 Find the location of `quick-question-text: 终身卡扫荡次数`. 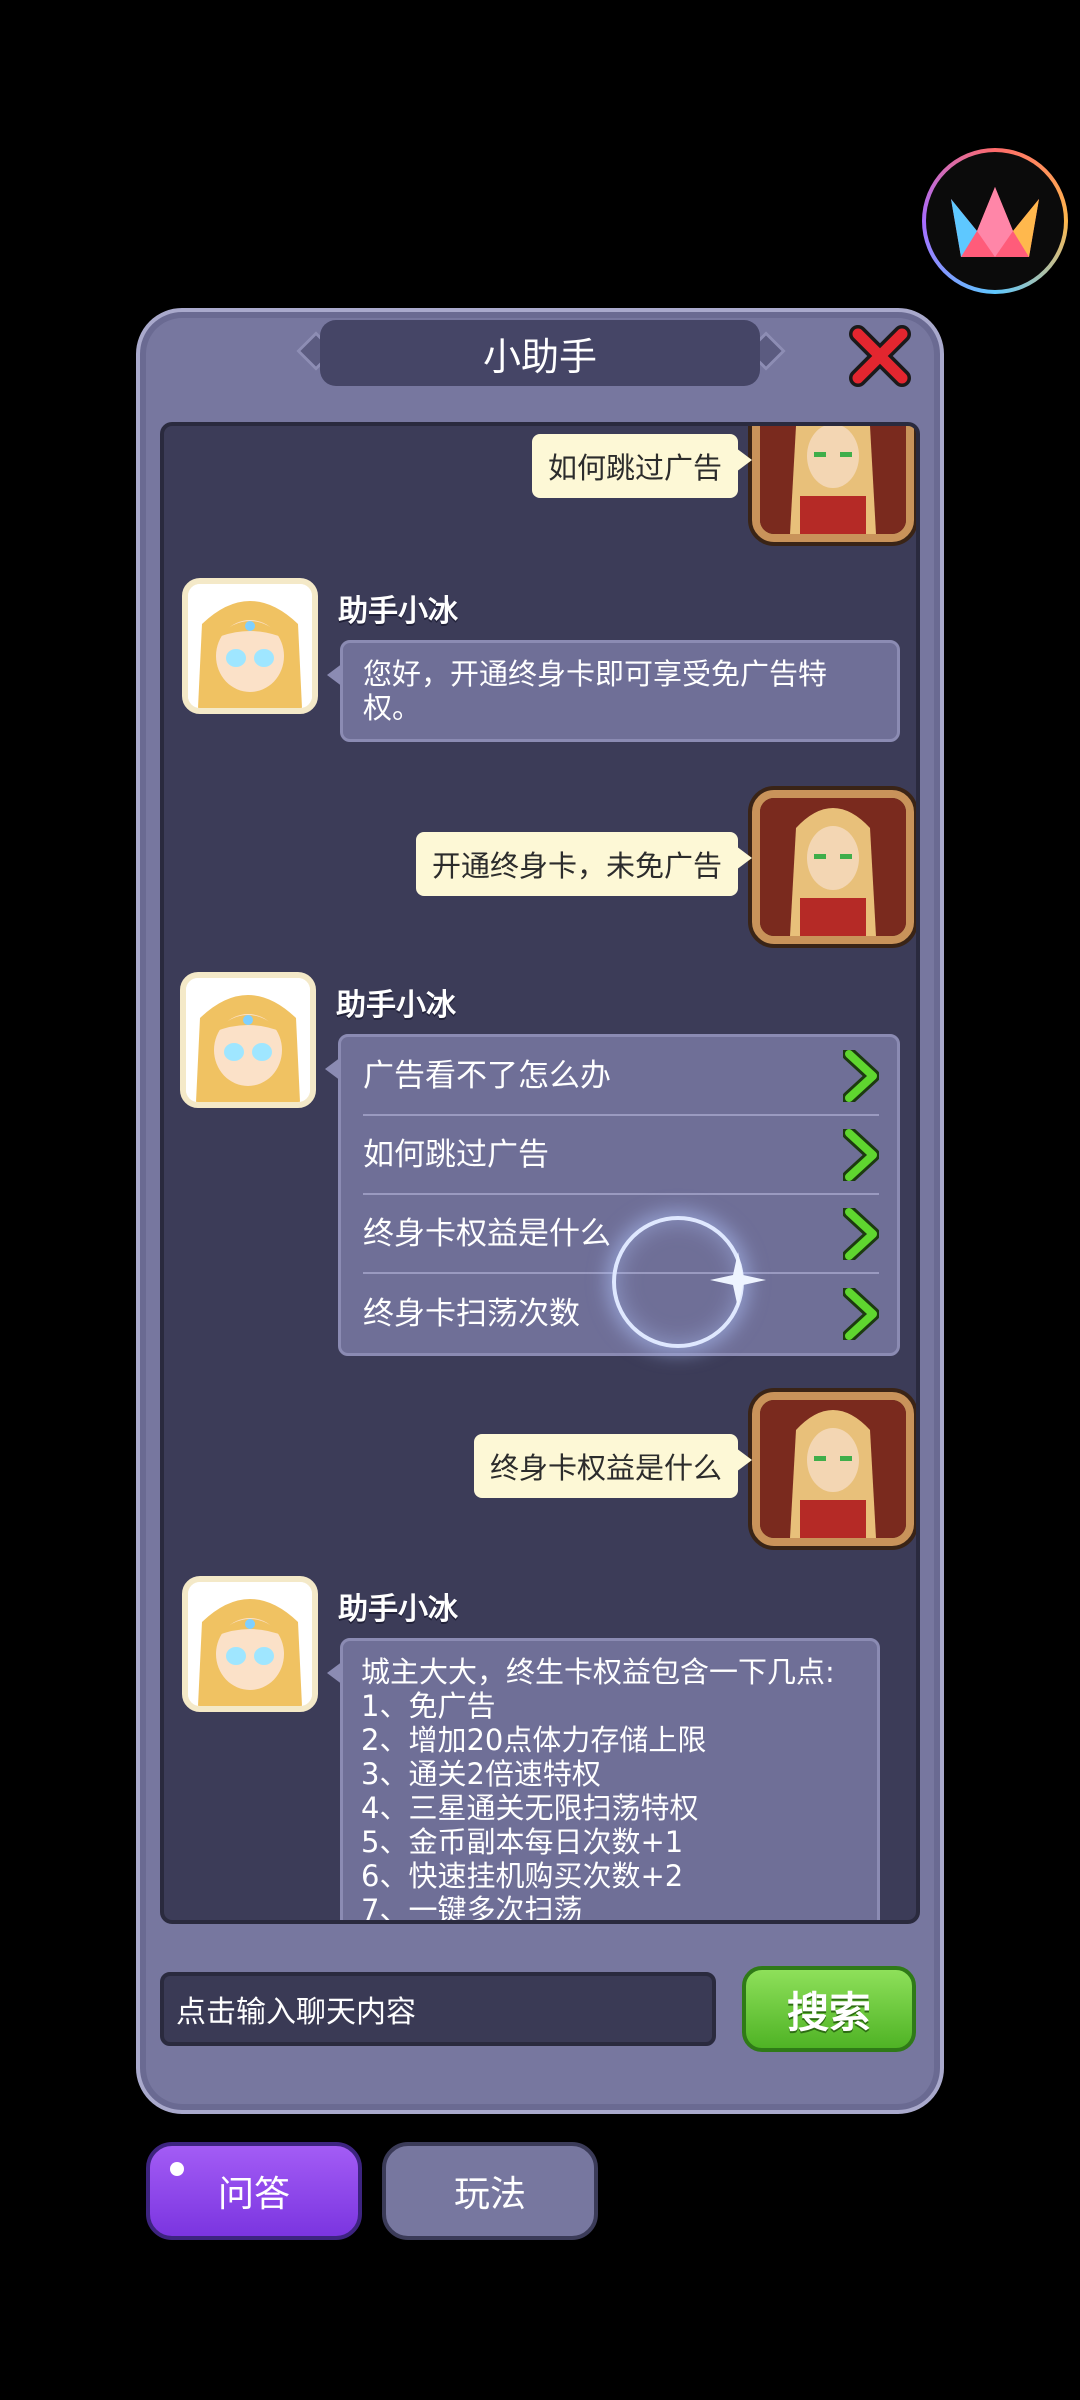

quick-question-text: 终身卡扫荡次数 is located at coordinates (471, 1313).